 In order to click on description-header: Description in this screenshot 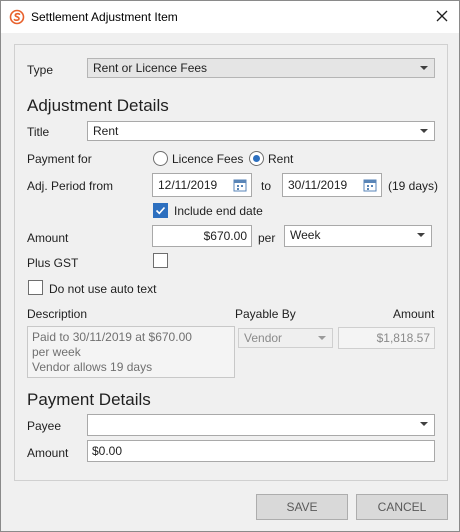, I will do `click(57, 314)`.